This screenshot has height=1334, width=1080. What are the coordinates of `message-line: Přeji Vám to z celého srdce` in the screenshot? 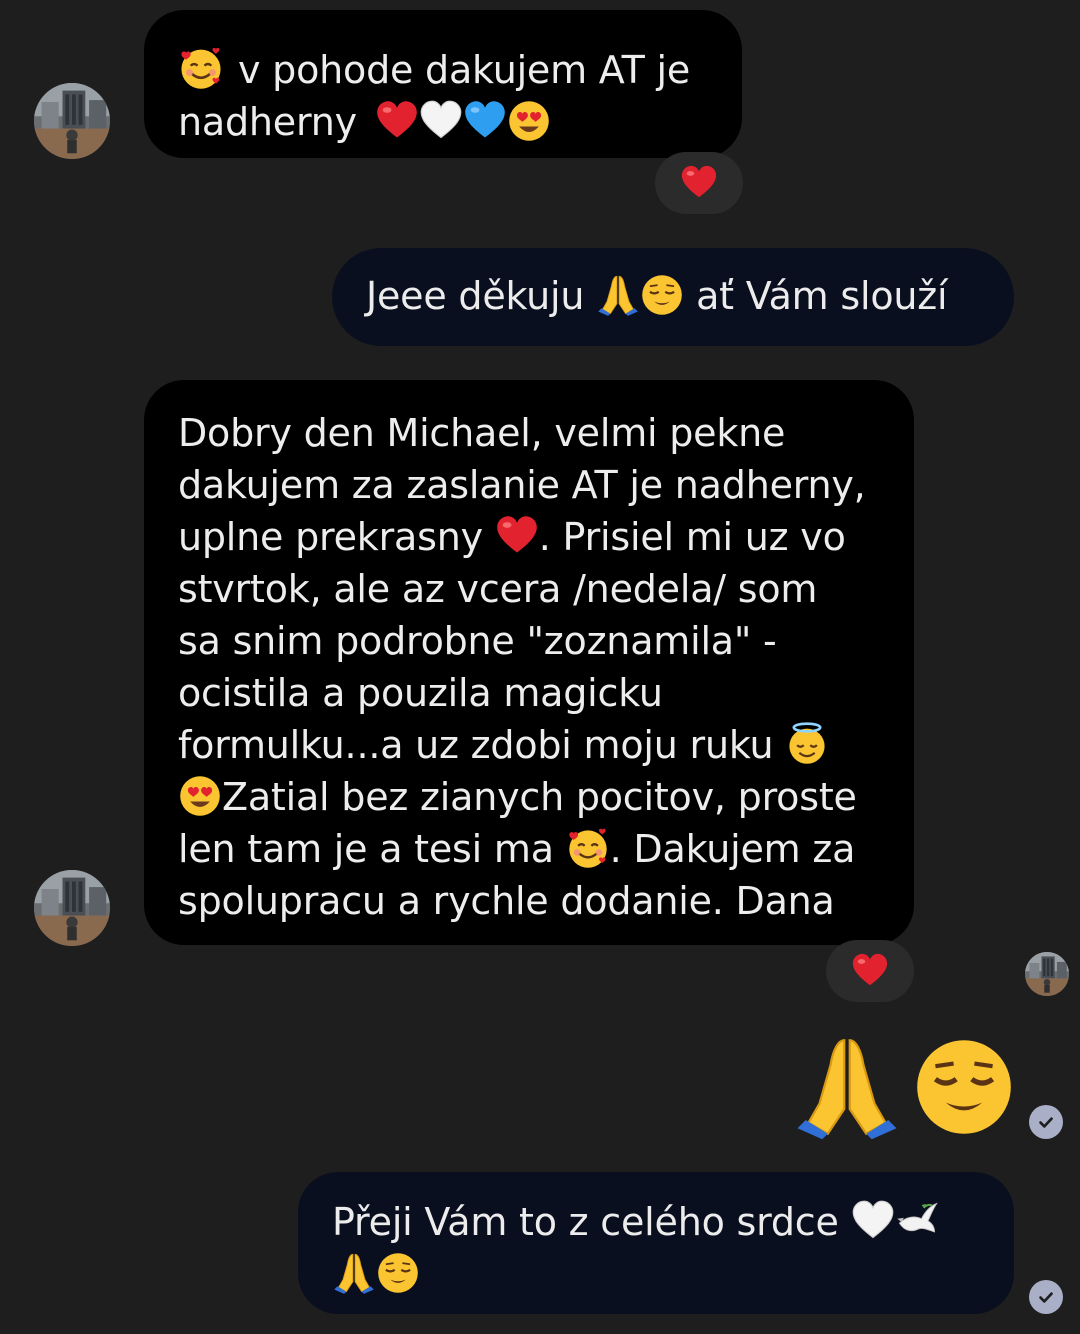 It's located at (658, 1222).